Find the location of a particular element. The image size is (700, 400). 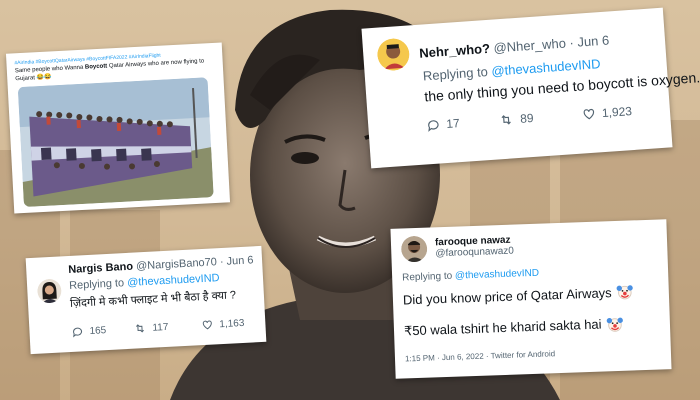

retweet-button: 89 is located at coordinates (540, 118).